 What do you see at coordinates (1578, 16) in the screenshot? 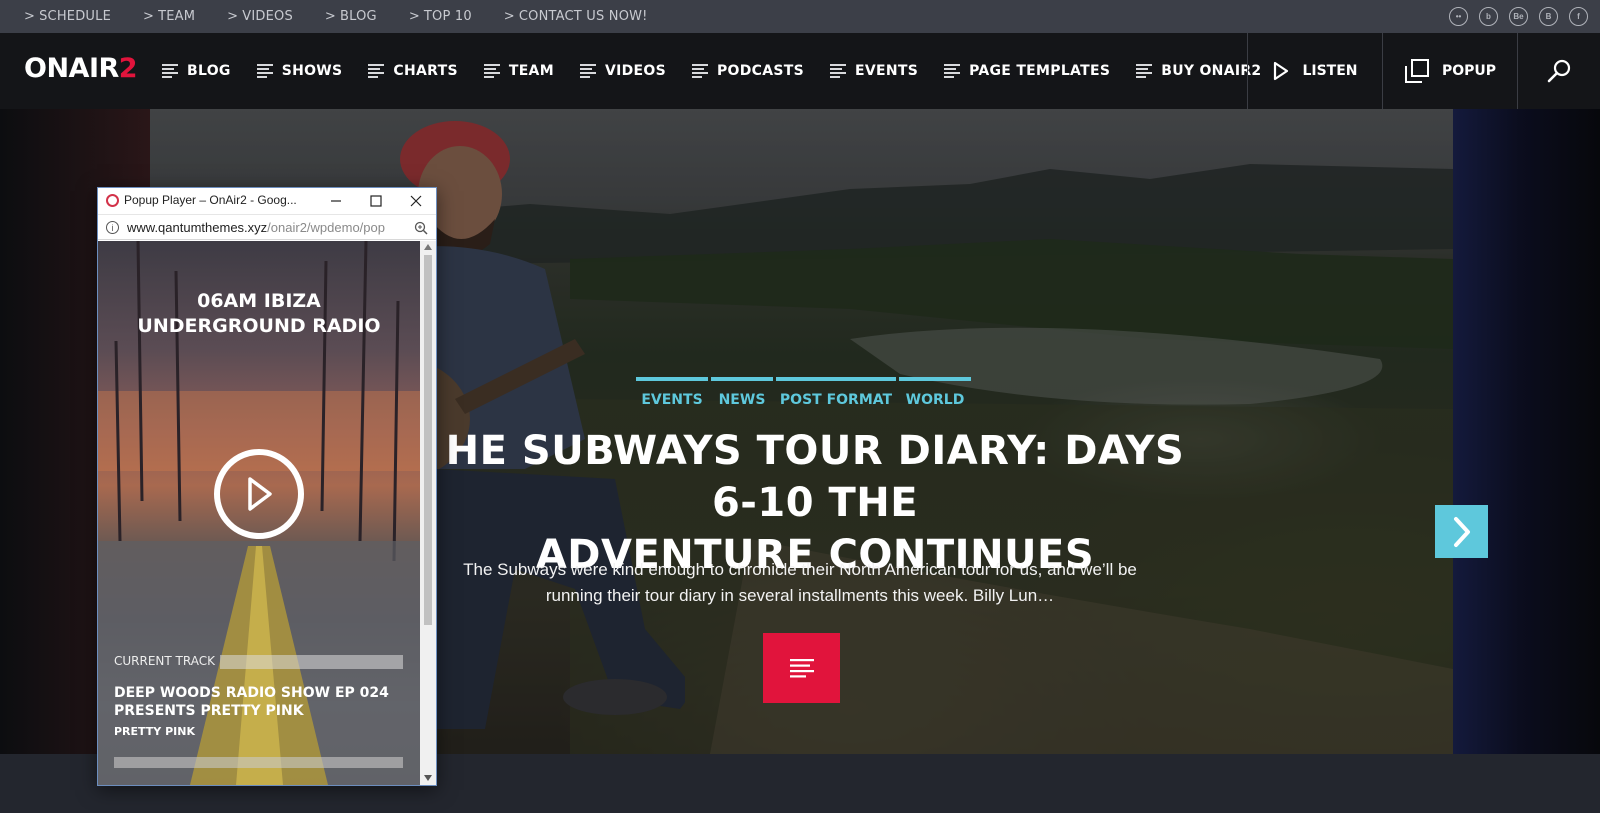
I see `facebook-icon: f` at bounding box center [1578, 16].